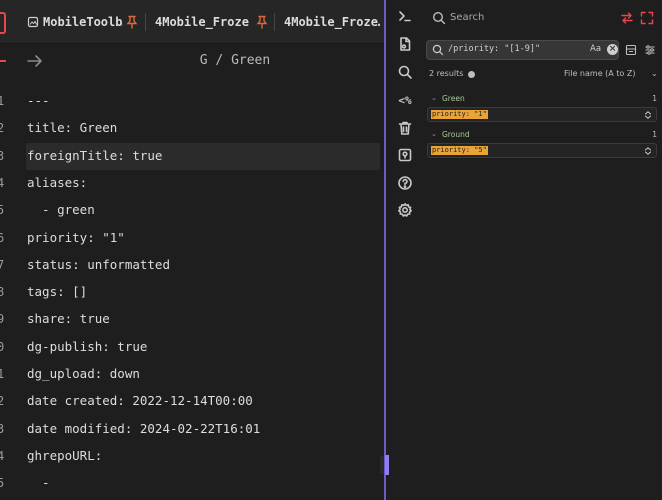  Describe the element at coordinates (494, 49) in the screenshot. I see `search-query: /priority: "[1-9]"` at that location.